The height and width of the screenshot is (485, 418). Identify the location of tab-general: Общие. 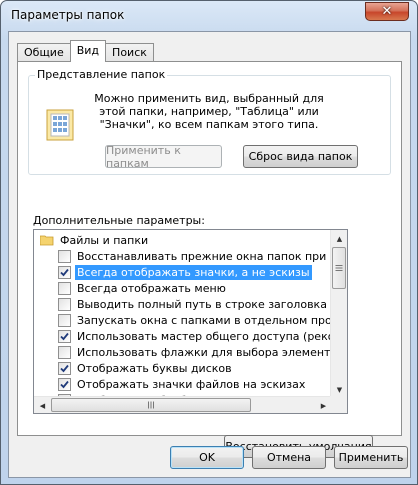
(44, 52).